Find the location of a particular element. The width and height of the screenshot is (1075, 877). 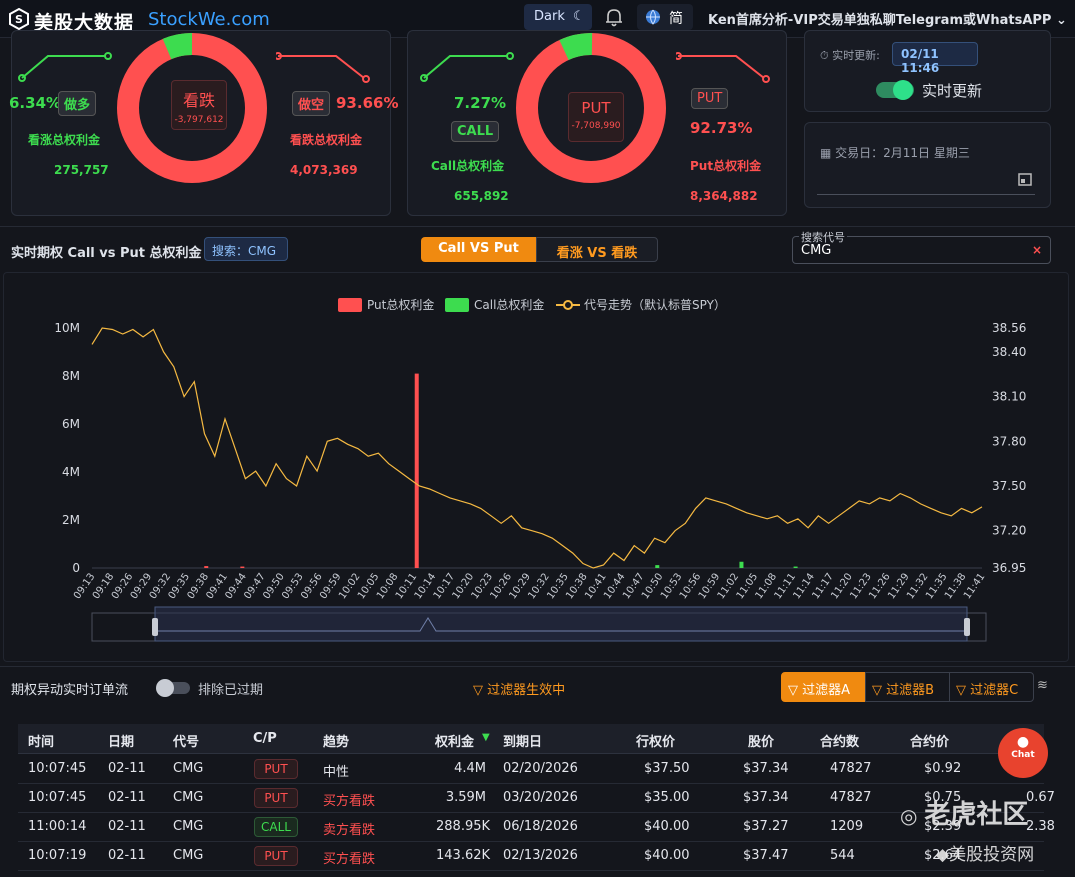

filter-a-button: ▽ 过滤器A is located at coordinates (823, 687).